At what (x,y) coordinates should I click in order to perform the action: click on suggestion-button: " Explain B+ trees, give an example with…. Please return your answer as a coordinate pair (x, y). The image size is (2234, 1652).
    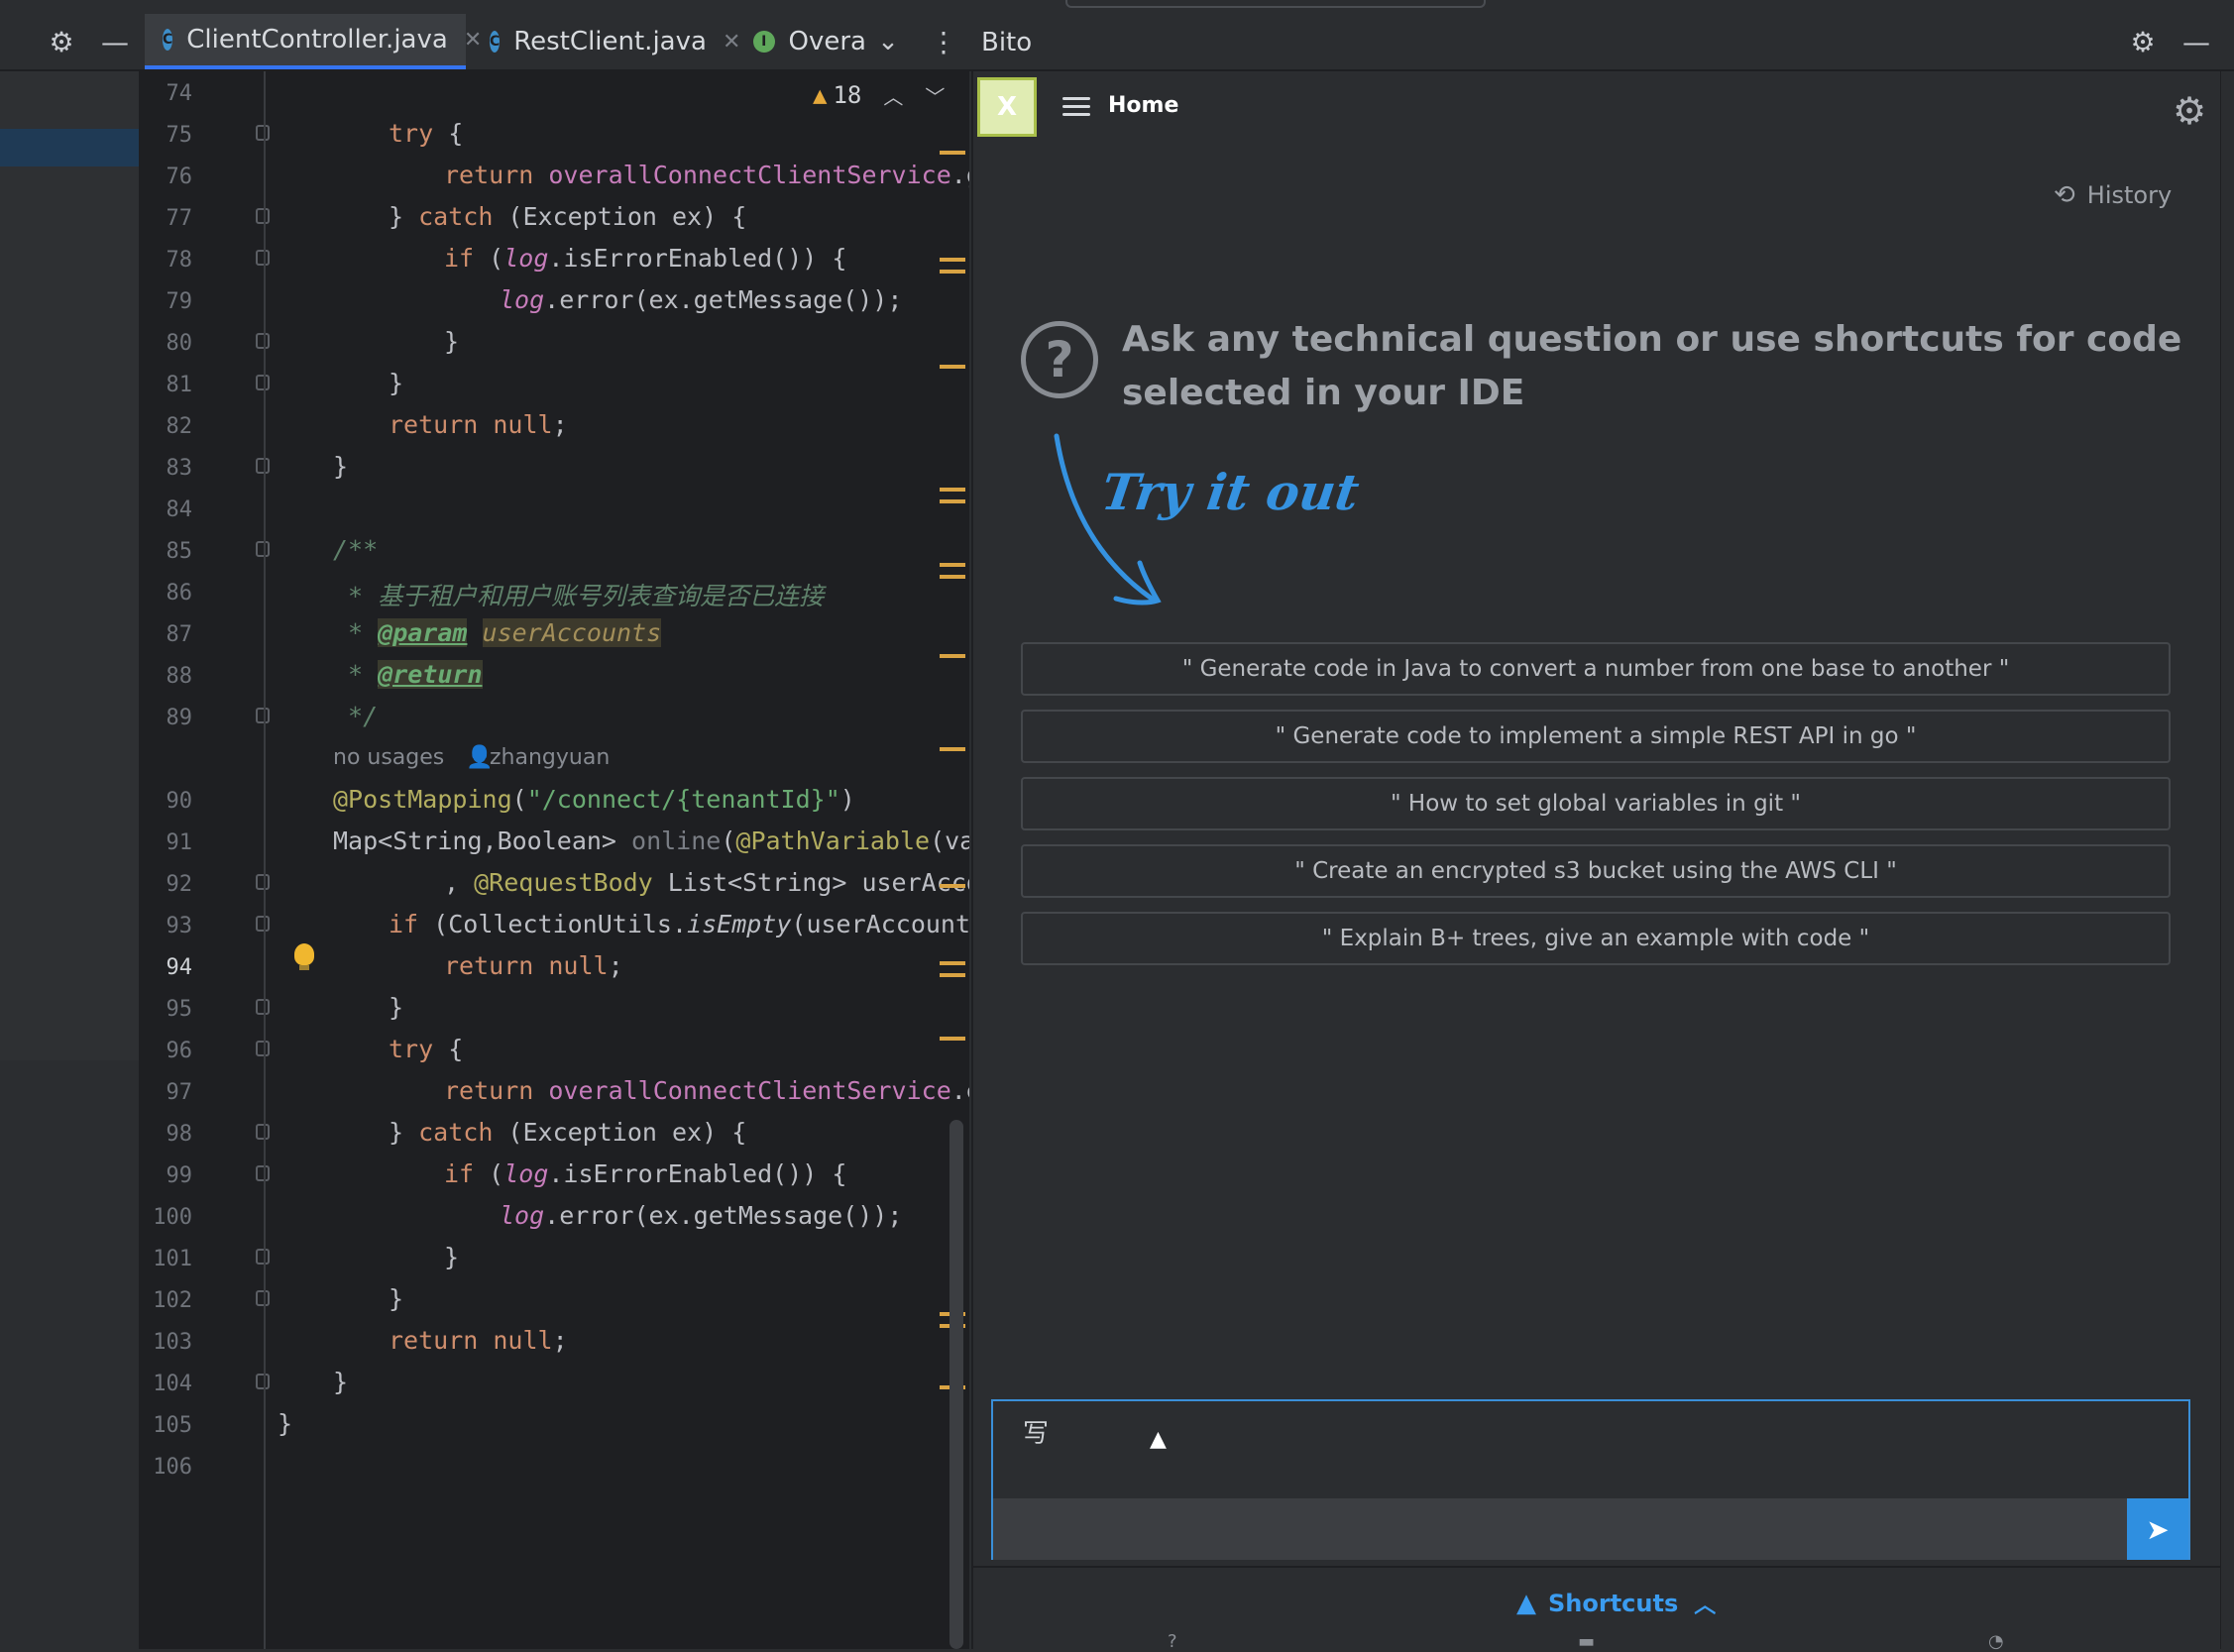
    Looking at the image, I should click on (1596, 939).